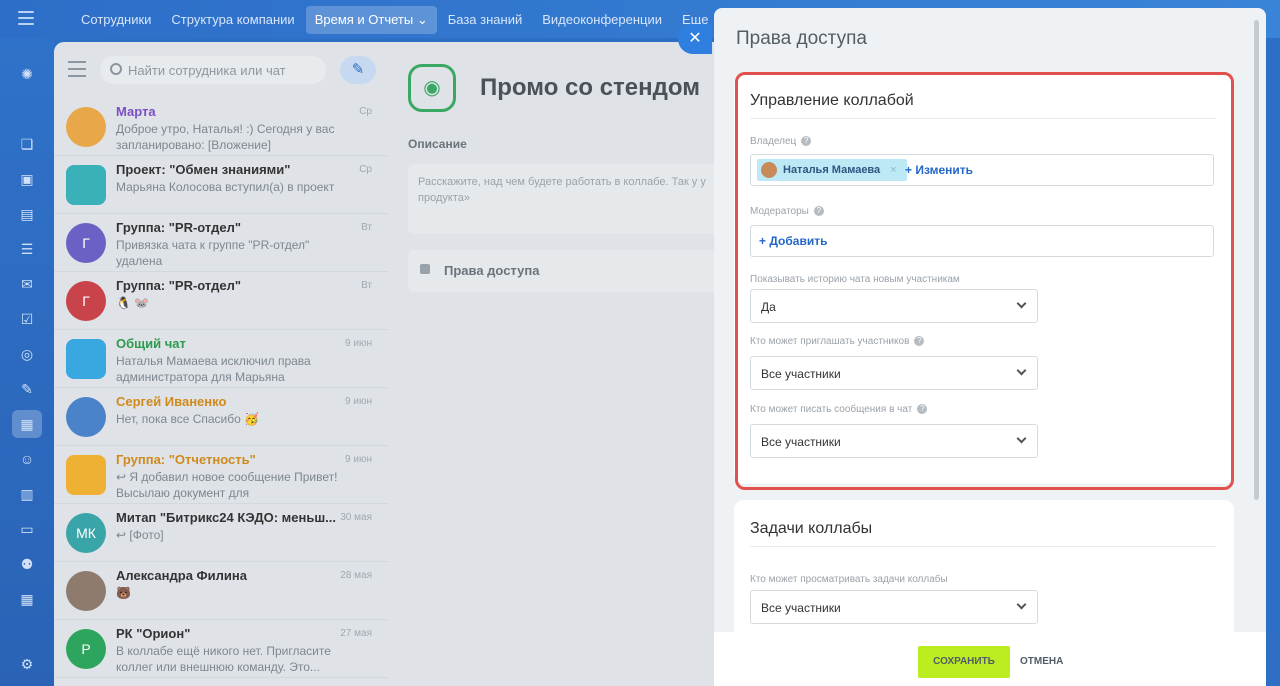 The width and height of the screenshot is (1280, 686). What do you see at coordinates (133, 303) in the screenshot?
I see `chat-last-message: 🐧 🐭` at bounding box center [133, 303].